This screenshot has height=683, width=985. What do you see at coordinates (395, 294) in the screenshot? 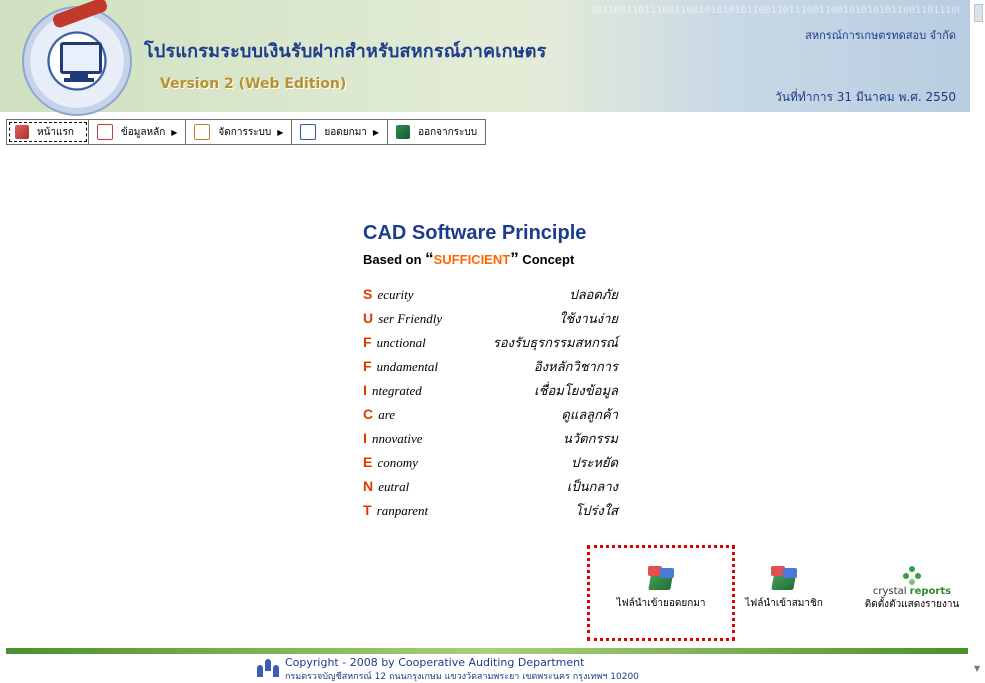
I see `principle-word: ecurity` at bounding box center [395, 294].